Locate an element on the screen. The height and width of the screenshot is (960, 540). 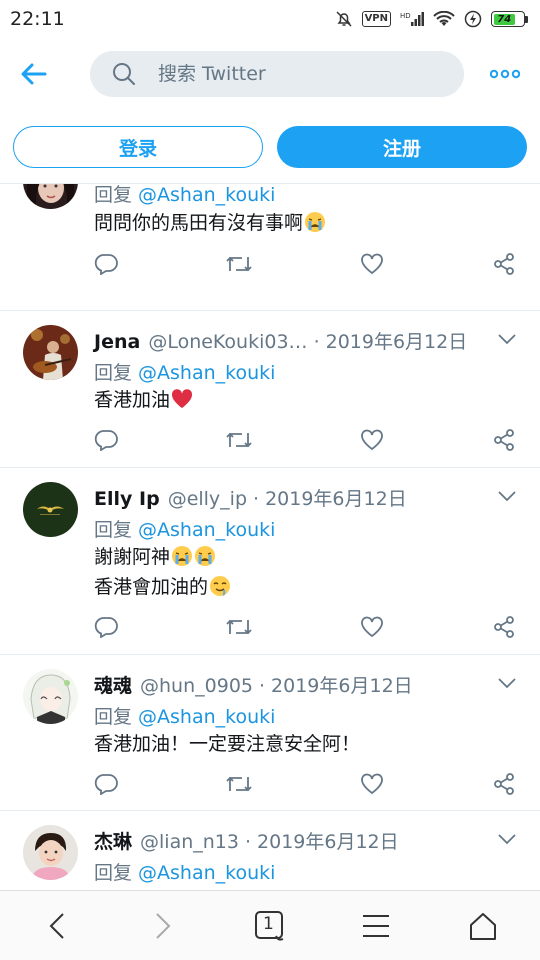
back-button is located at coordinates (34, 74).